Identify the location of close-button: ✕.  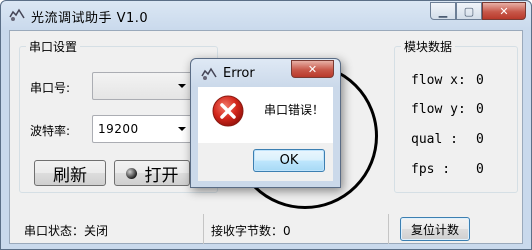
(504, 11).